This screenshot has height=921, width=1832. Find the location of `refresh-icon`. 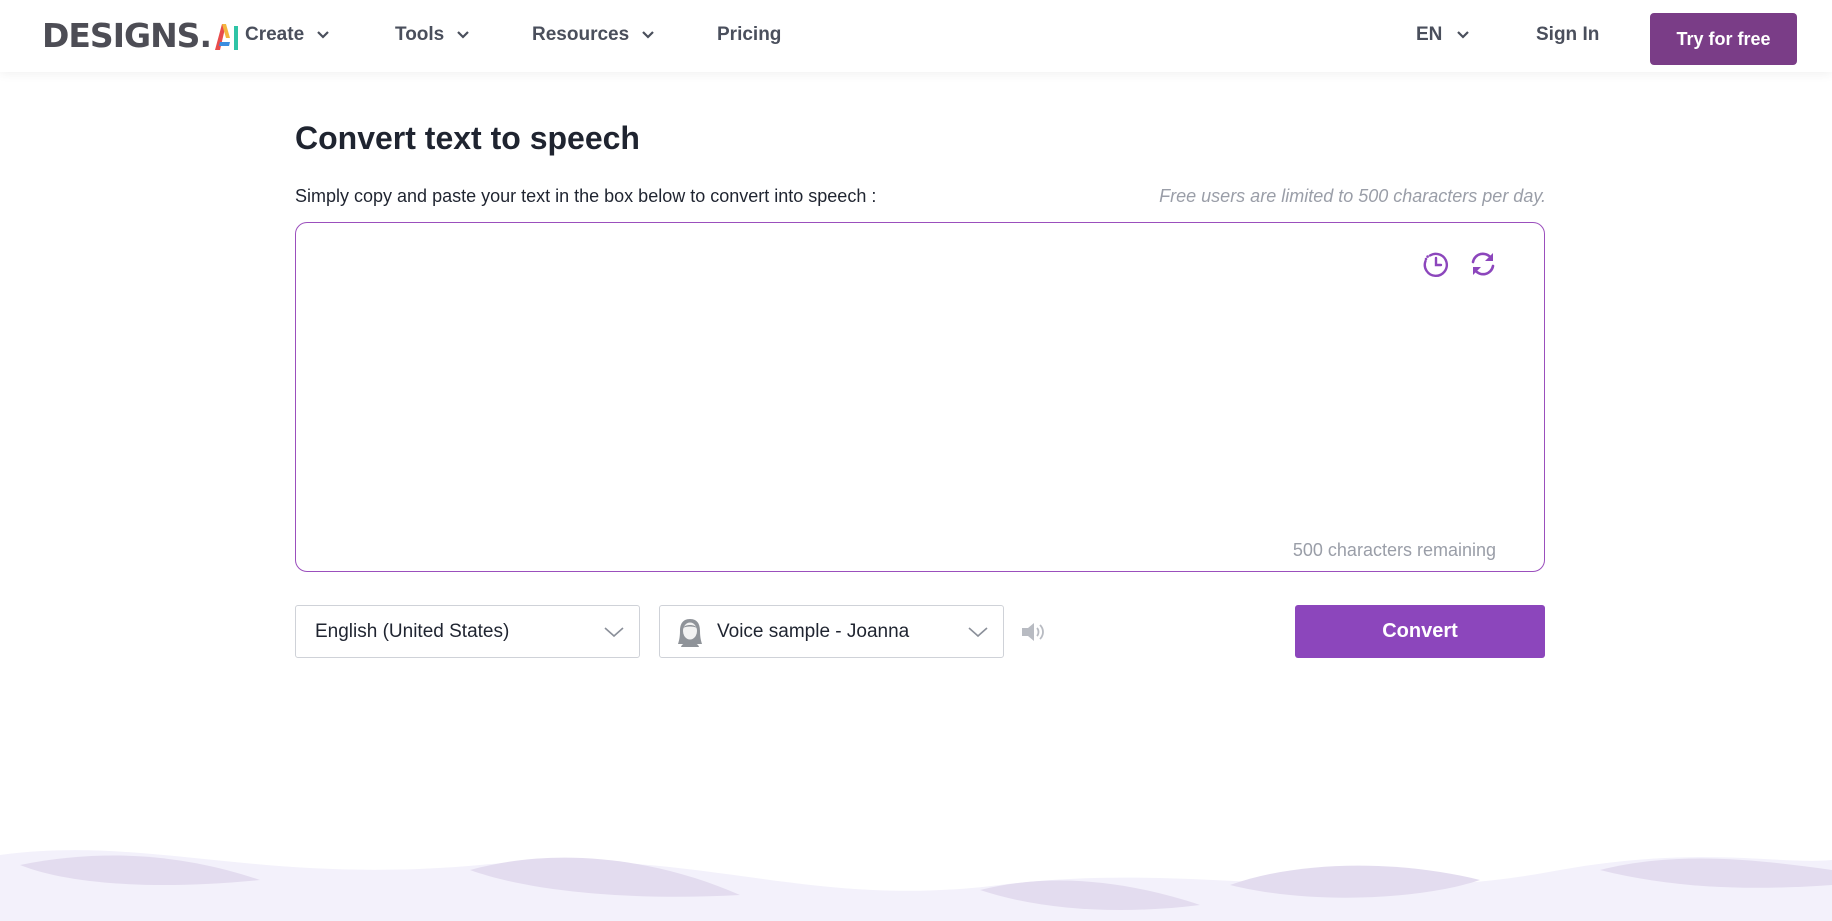

refresh-icon is located at coordinates (1483, 264).